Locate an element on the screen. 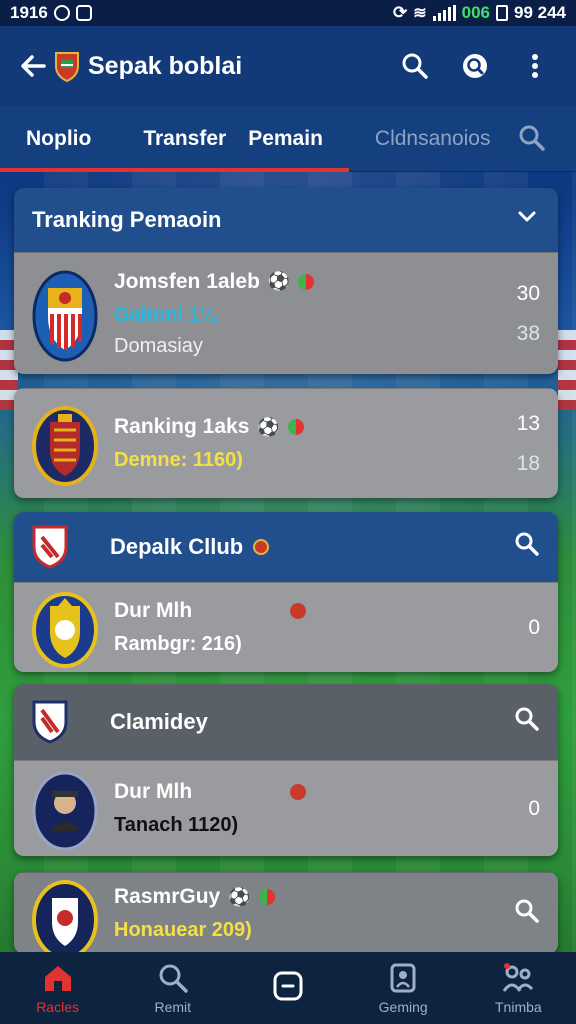 Image resolution: width=576 pixels, height=1024 pixels. player-row: Ranking 1aks ⚽ Demne: 1160) 13 18 is located at coordinates (286, 443).